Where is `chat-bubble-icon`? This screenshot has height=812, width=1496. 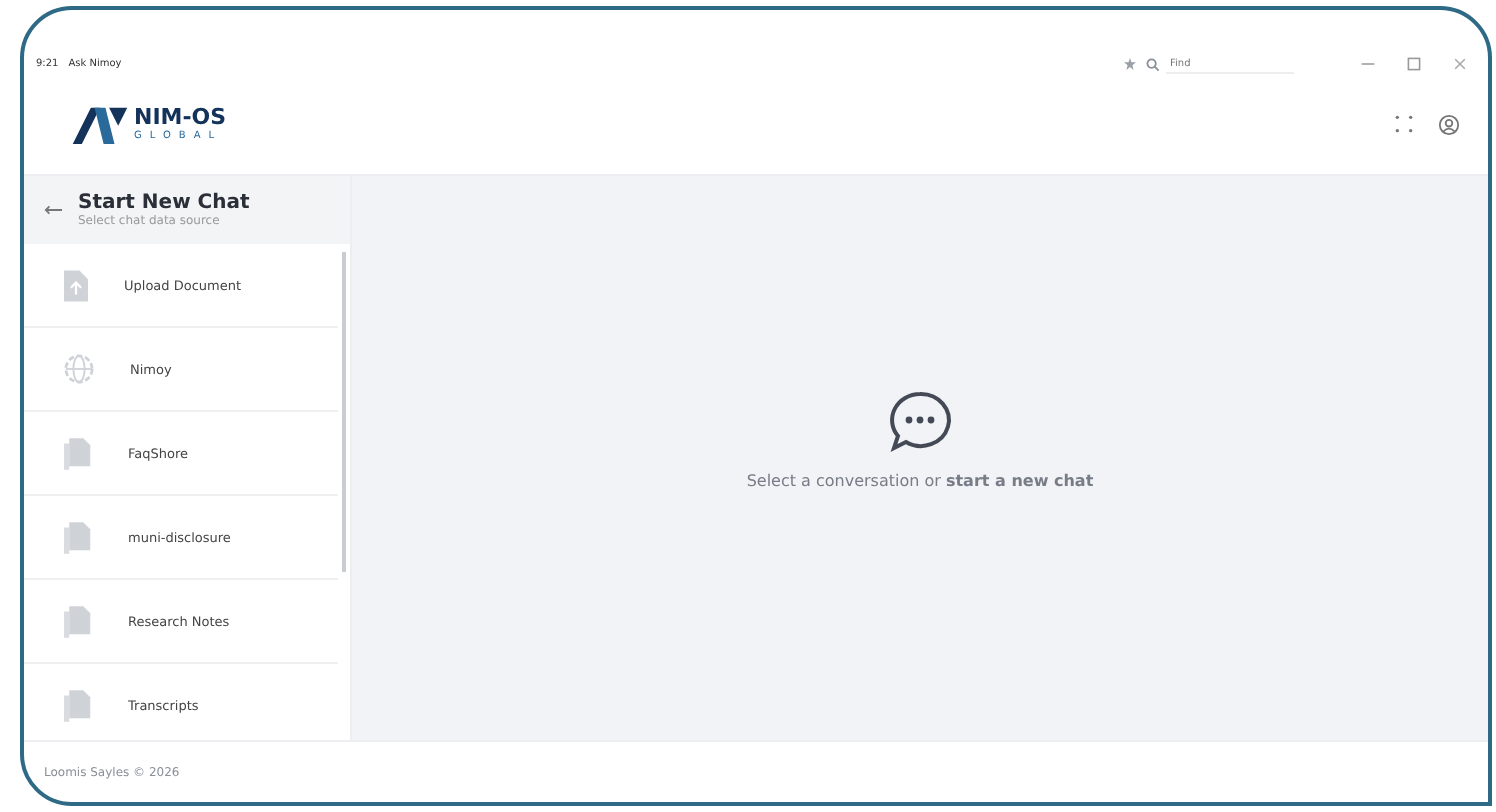
chat-bubble-icon is located at coordinates (920, 421).